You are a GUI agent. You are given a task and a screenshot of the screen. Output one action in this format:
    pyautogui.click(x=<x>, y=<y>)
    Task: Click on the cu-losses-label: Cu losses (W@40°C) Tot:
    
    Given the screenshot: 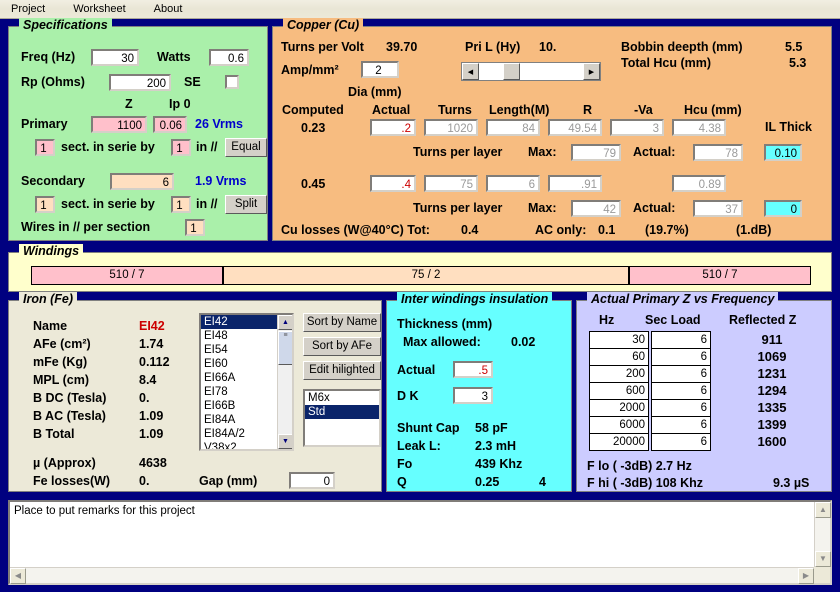 What is the action you would take?
    pyautogui.click(x=355, y=230)
    